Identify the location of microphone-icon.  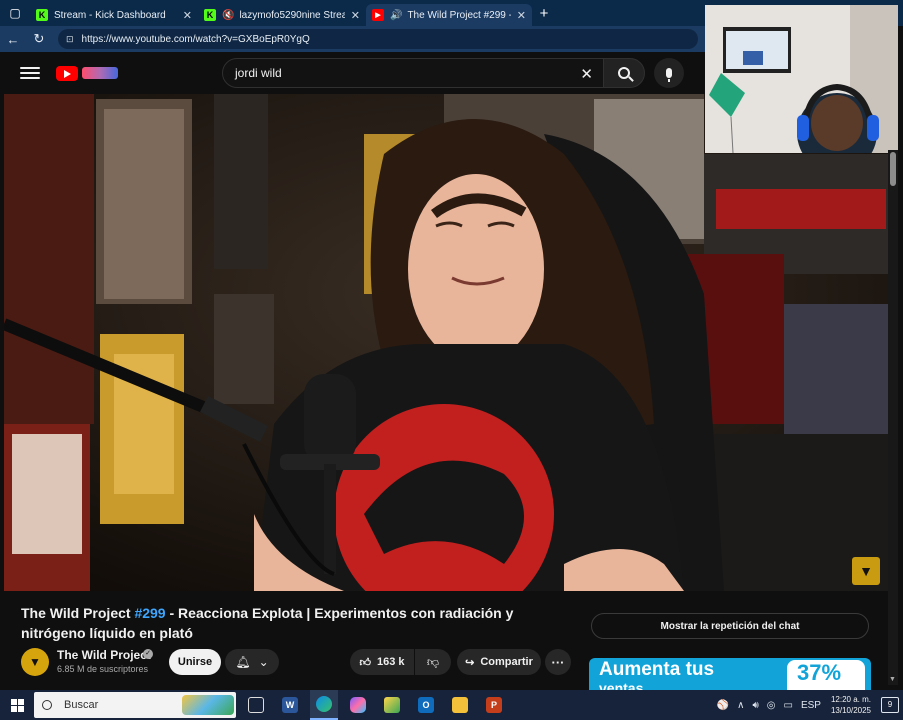
(669, 75).